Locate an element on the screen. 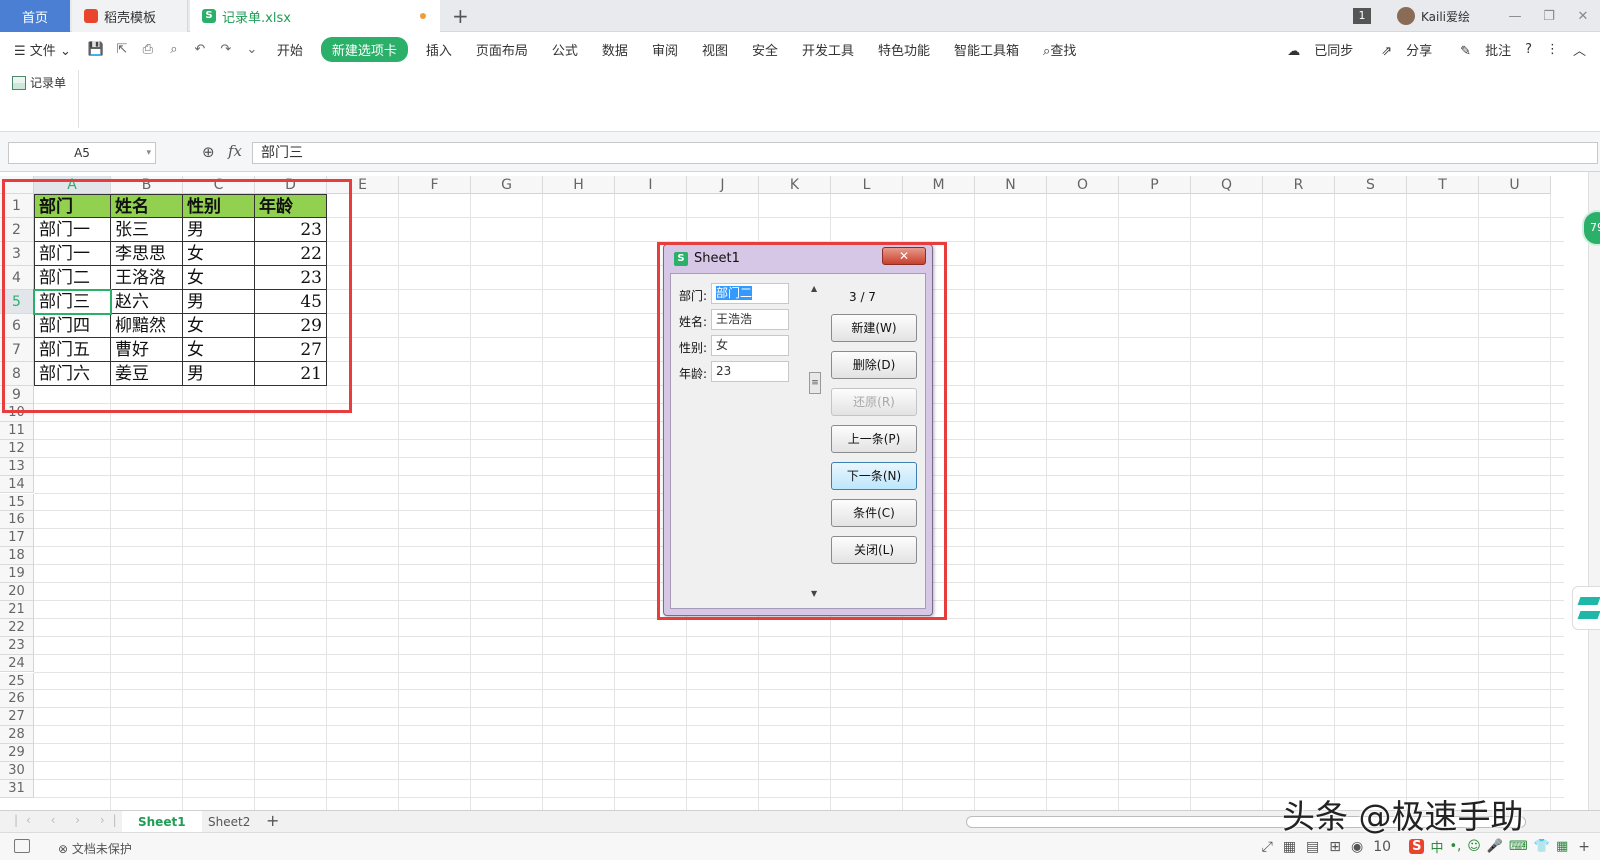 The image size is (1600, 860). sheet-tab-2: Sheet2 is located at coordinates (229, 822).